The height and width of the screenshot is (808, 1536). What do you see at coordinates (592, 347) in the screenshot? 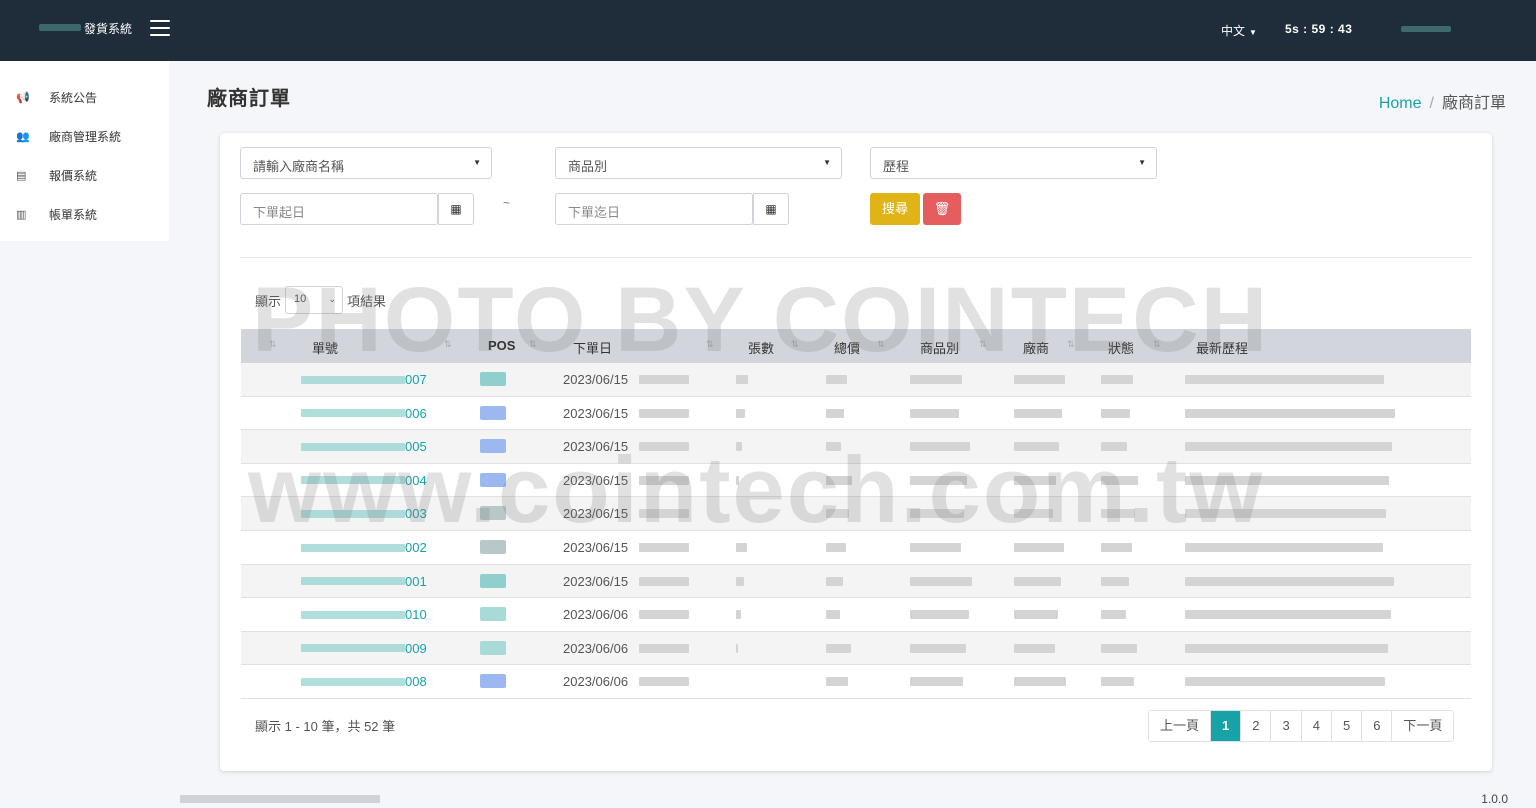
I see `column-header-order-date: 下單日` at bounding box center [592, 347].